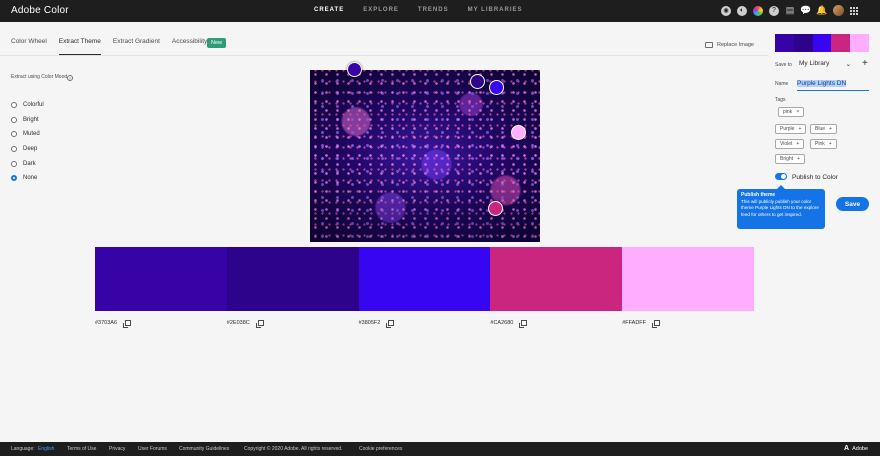  I want to click on language-label: Language:, so click(23, 449).